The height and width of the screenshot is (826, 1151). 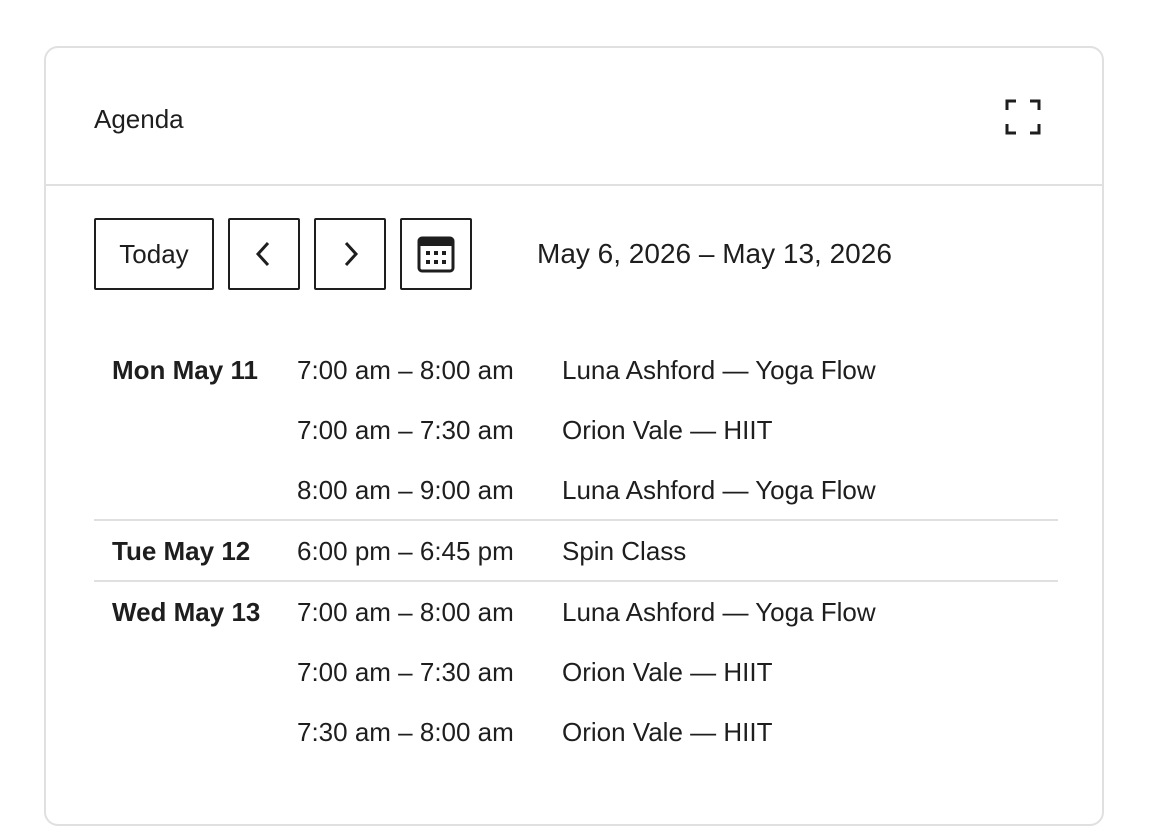 I want to click on card-title: Agenda, so click(x=139, y=119).